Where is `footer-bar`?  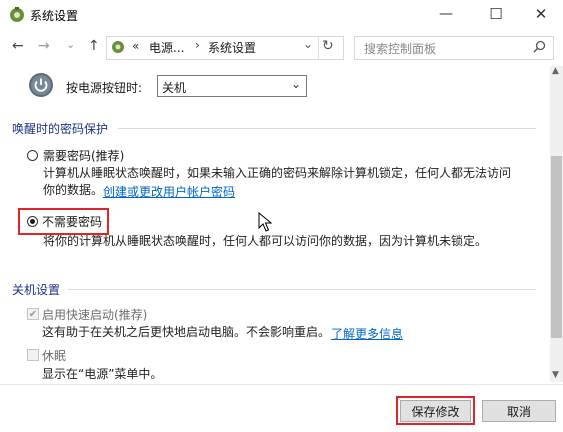
footer-bar is located at coordinates (281, 408).